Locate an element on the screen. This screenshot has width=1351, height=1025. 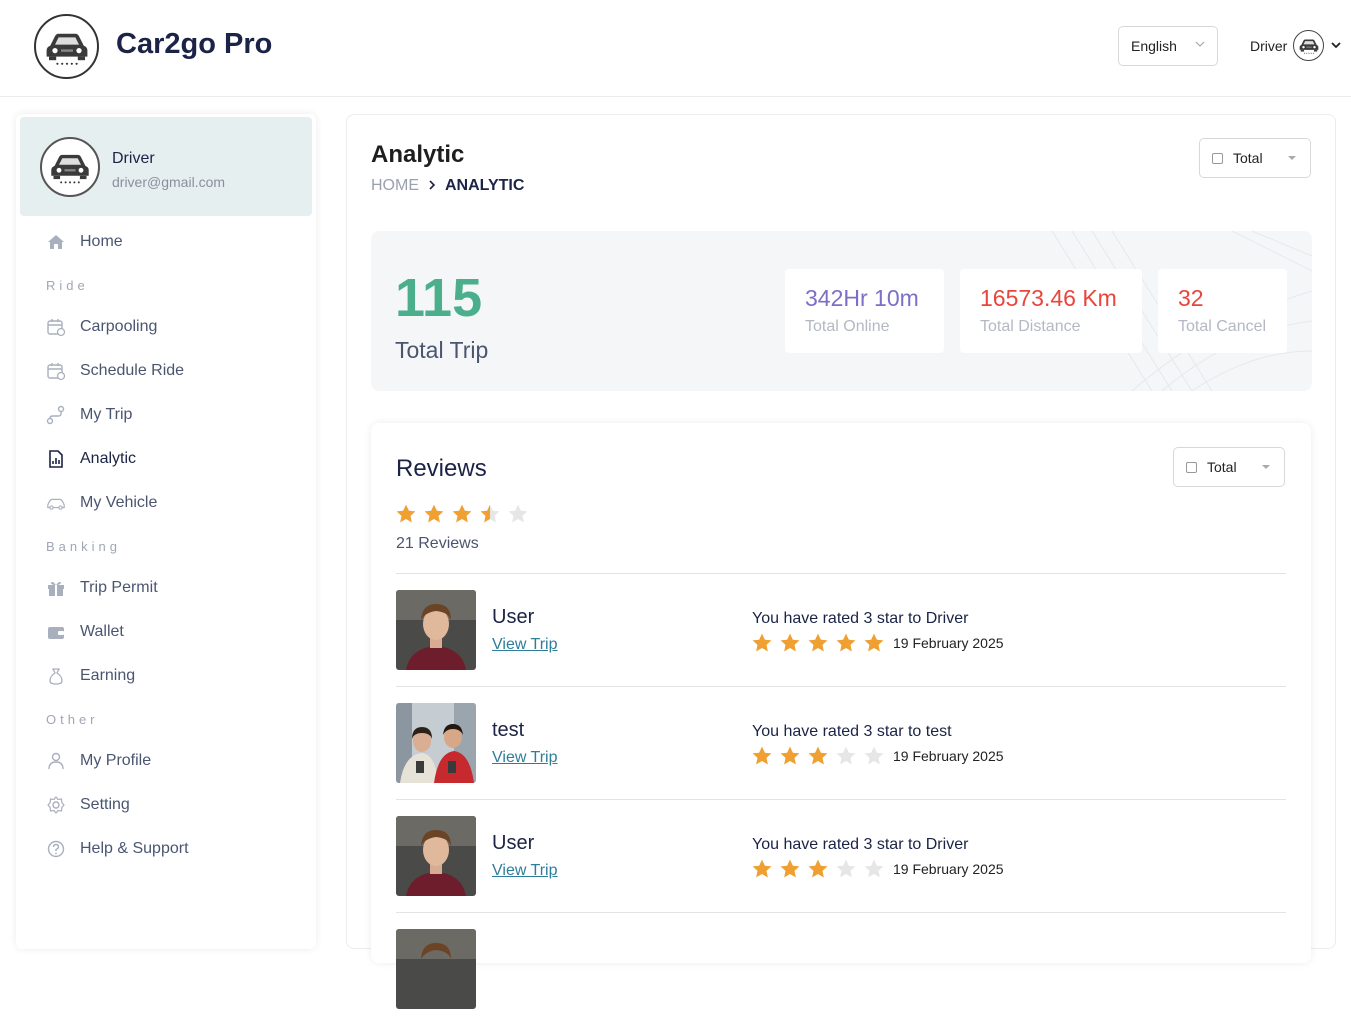
breadcrumb: HOME ANALYTIC is located at coordinates (447, 186).